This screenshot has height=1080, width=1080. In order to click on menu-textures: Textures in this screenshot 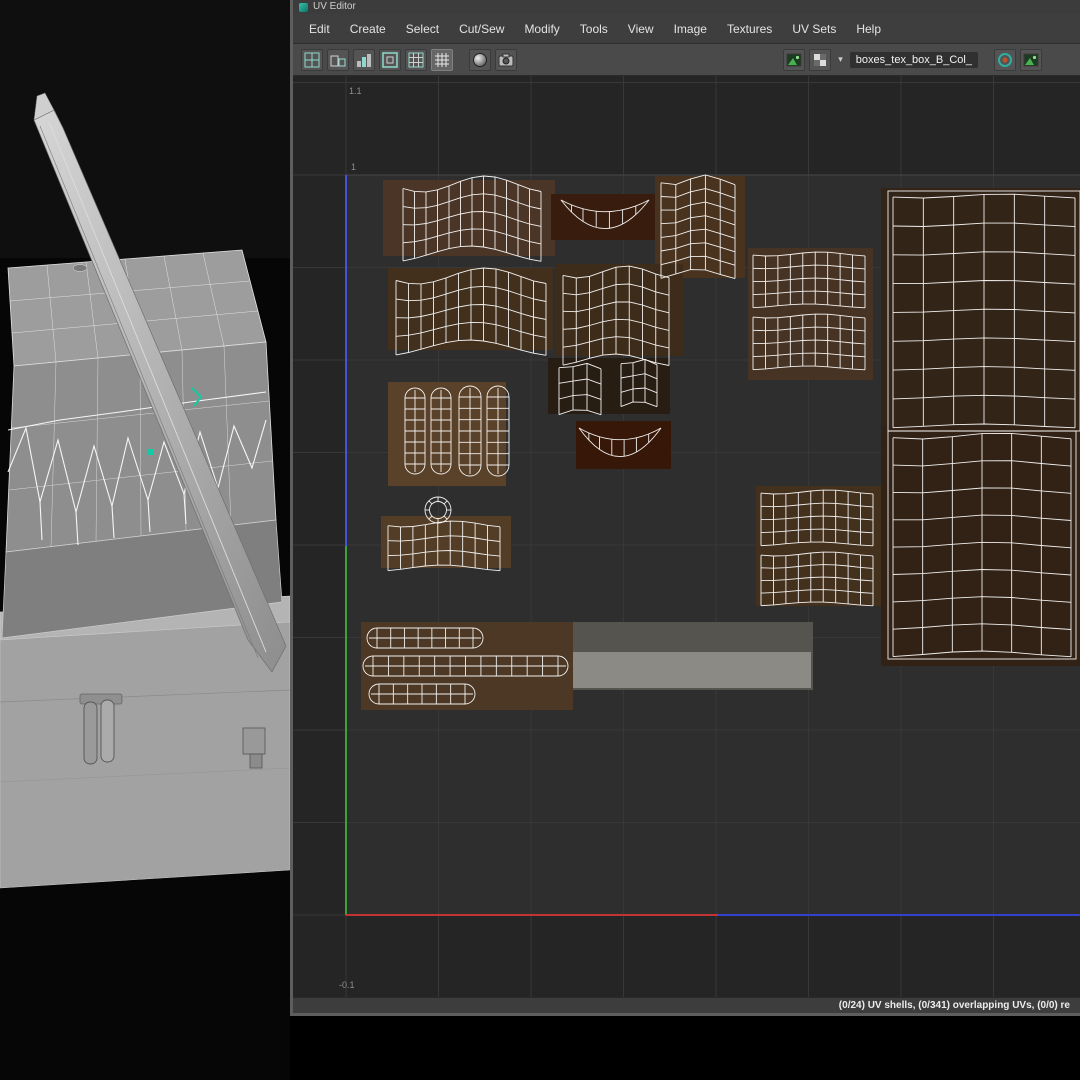, I will do `click(749, 29)`.